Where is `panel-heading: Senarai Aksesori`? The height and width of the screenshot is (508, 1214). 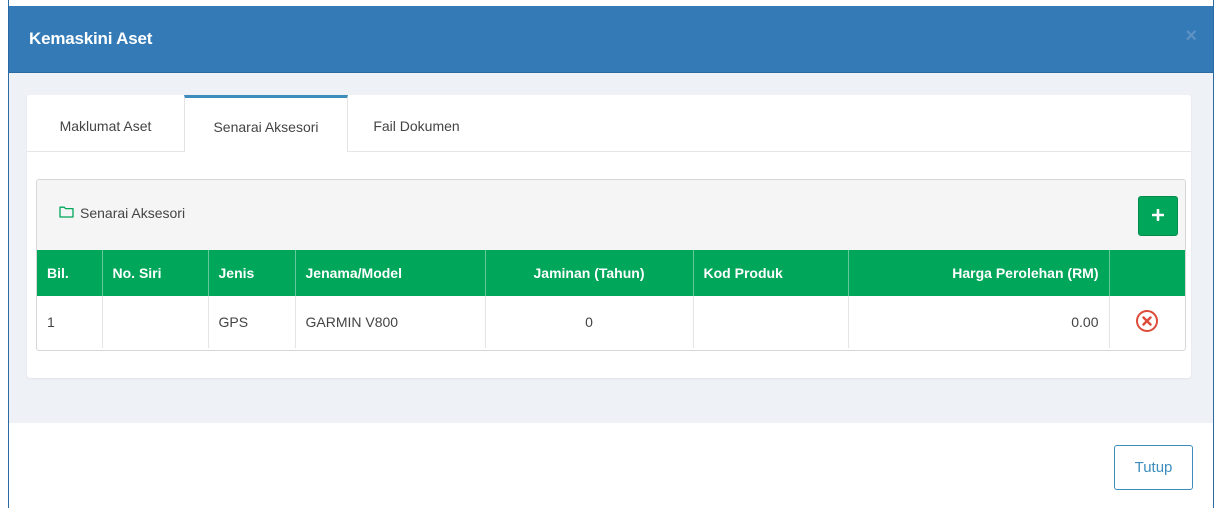
panel-heading: Senarai Aksesori is located at coordinates (611, 215).